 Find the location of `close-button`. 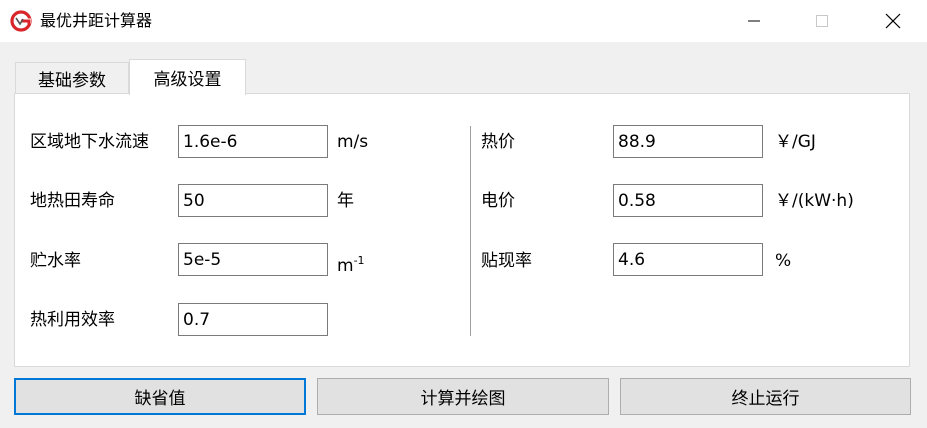

close-button is located at coordinates (893, 21).